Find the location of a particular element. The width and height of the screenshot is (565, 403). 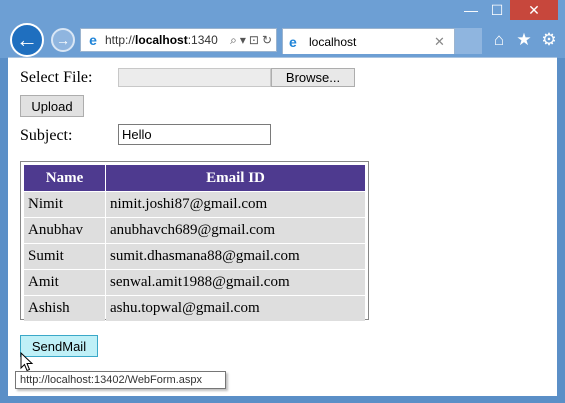

tab-localhost: e localhost ✕ is located at coordinates (368, 41).